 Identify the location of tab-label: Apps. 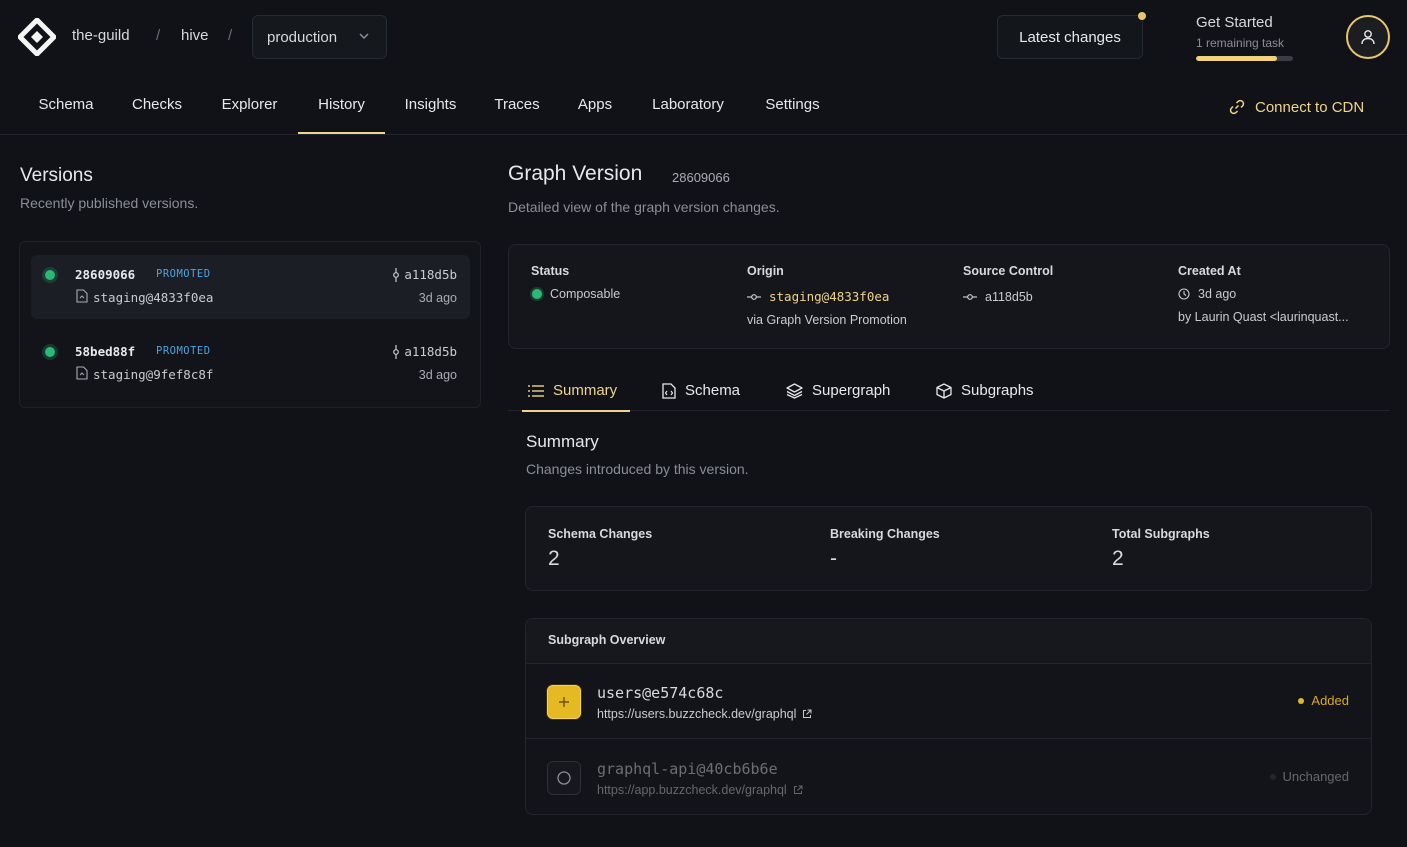
(595, 104).